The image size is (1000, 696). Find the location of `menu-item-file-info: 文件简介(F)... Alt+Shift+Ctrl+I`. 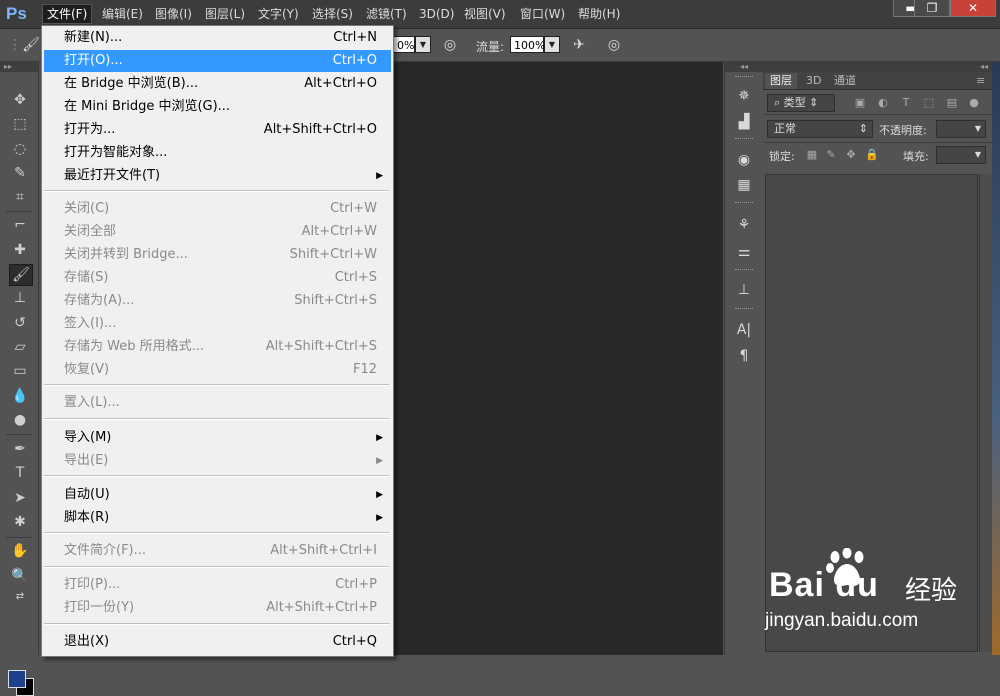

menu-item-file-info: 文件简介(F)... Alt+Shift+Ctrl+I is located at coordinates (217, 551).